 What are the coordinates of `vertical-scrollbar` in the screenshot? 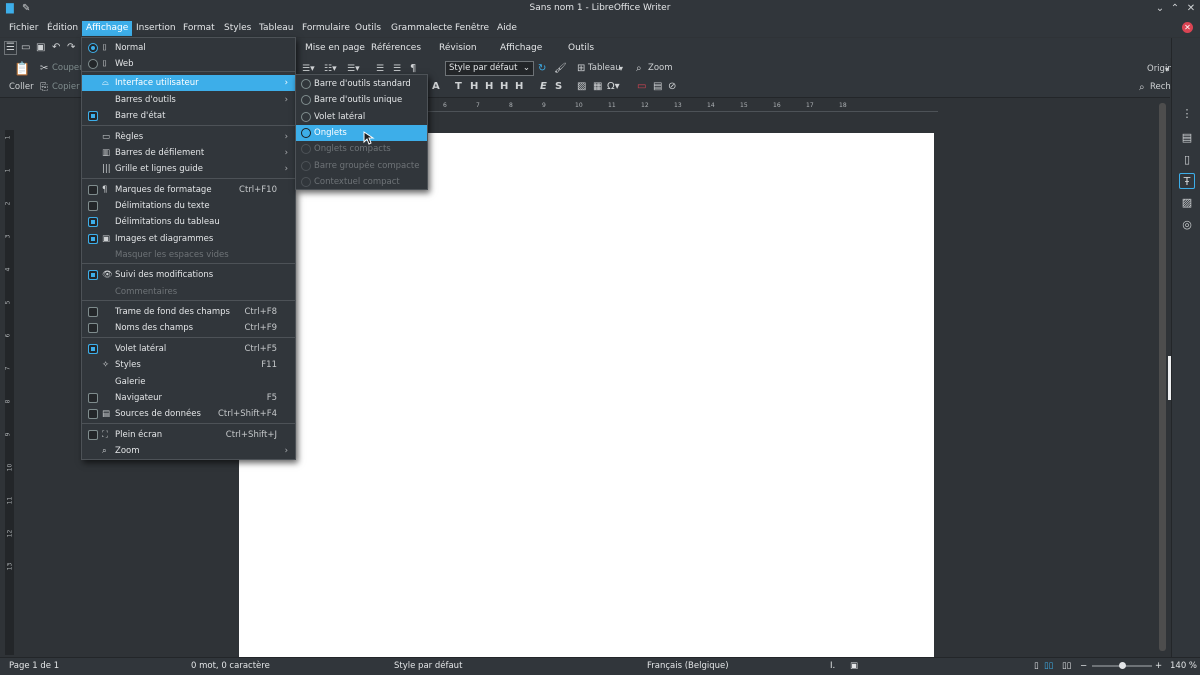 It's located at (1162, 377).